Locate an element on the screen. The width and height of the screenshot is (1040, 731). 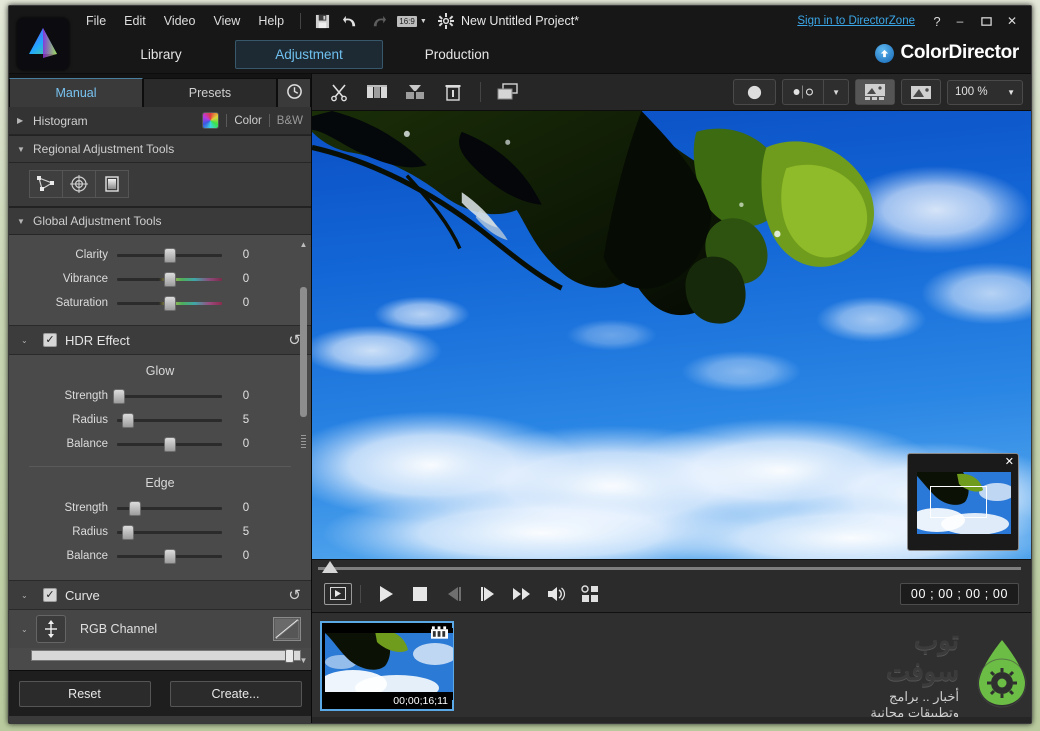
color-wheel-icon is located at coordinates (211, 120).